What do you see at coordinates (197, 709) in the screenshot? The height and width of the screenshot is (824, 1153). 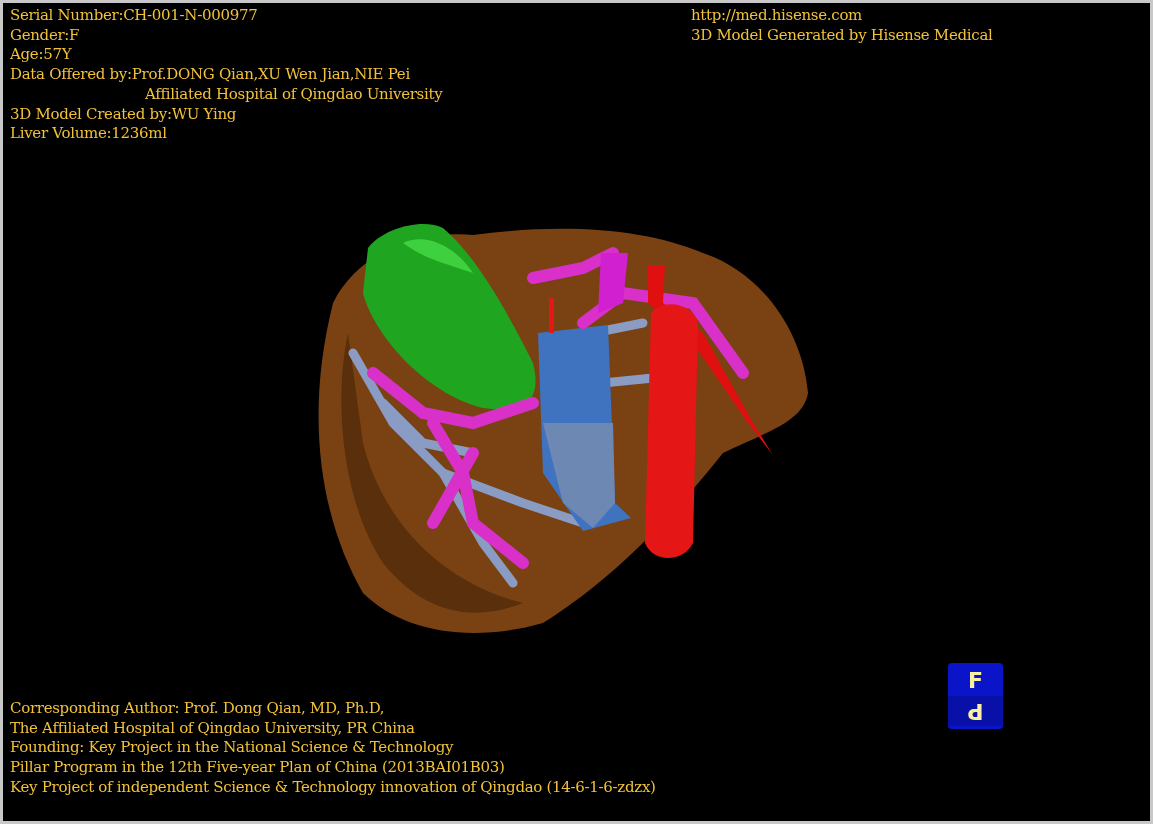 I see `credit-text: Corresponding Author: Prof. Dong Qian, MD, Ph.D,` at bounding box center [197, 709].